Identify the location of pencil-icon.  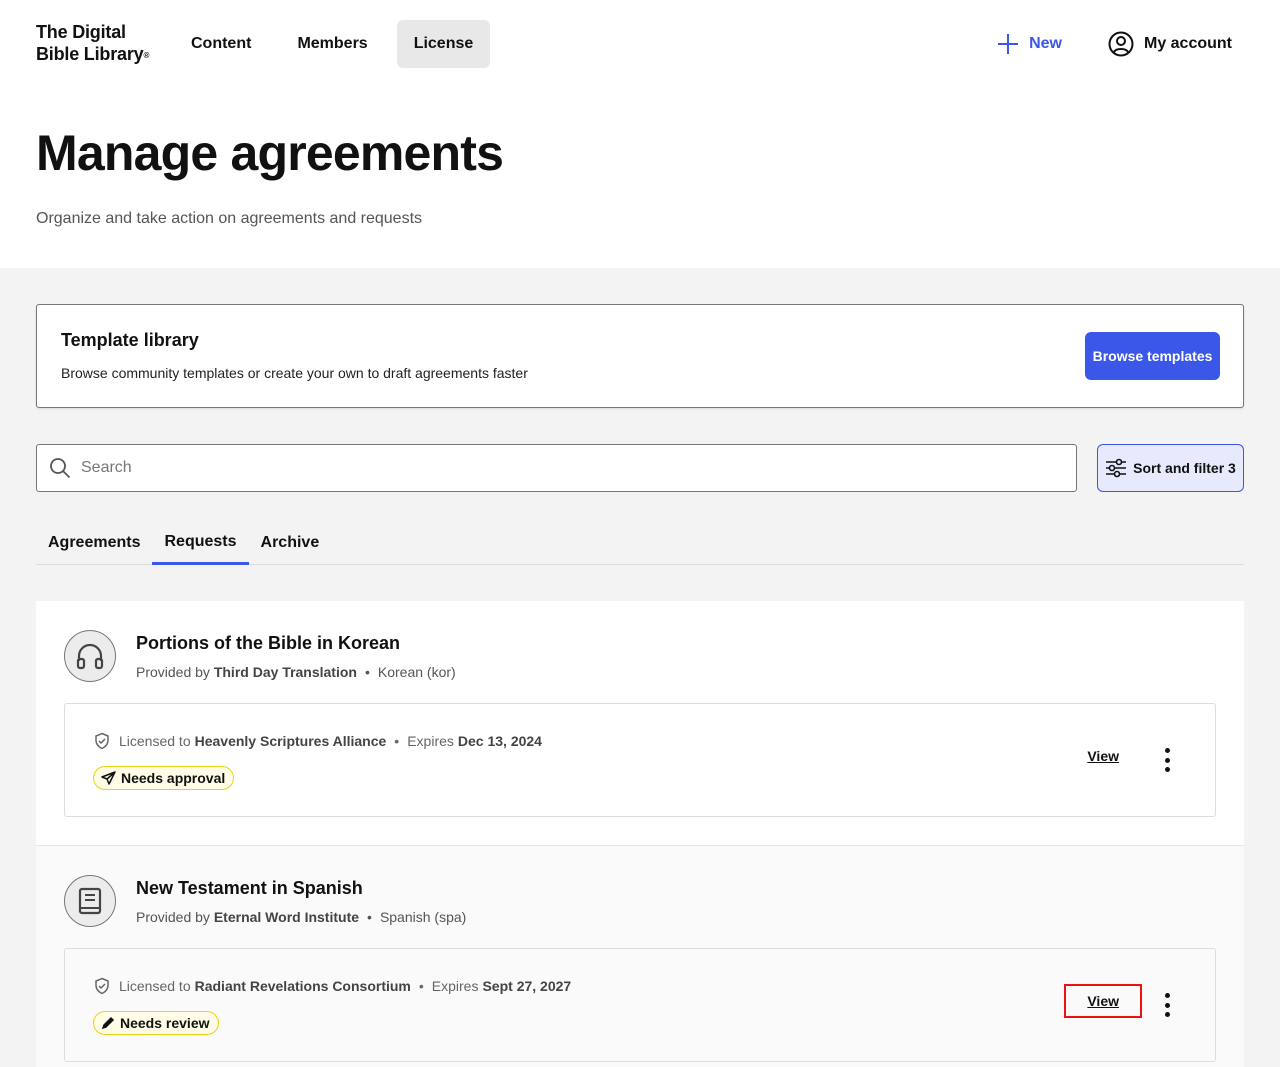
(108, 1023).